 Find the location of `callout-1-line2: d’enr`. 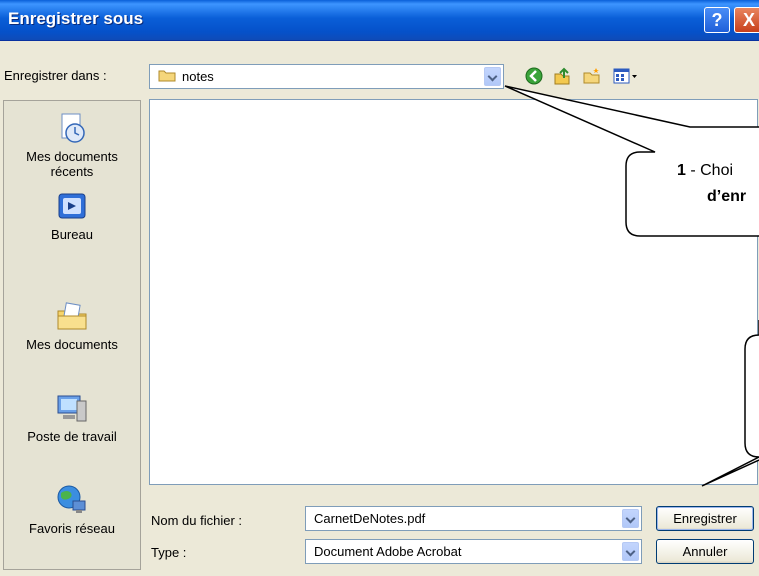

callout-1-line2: d’enr is located at coordinates (727, 196).